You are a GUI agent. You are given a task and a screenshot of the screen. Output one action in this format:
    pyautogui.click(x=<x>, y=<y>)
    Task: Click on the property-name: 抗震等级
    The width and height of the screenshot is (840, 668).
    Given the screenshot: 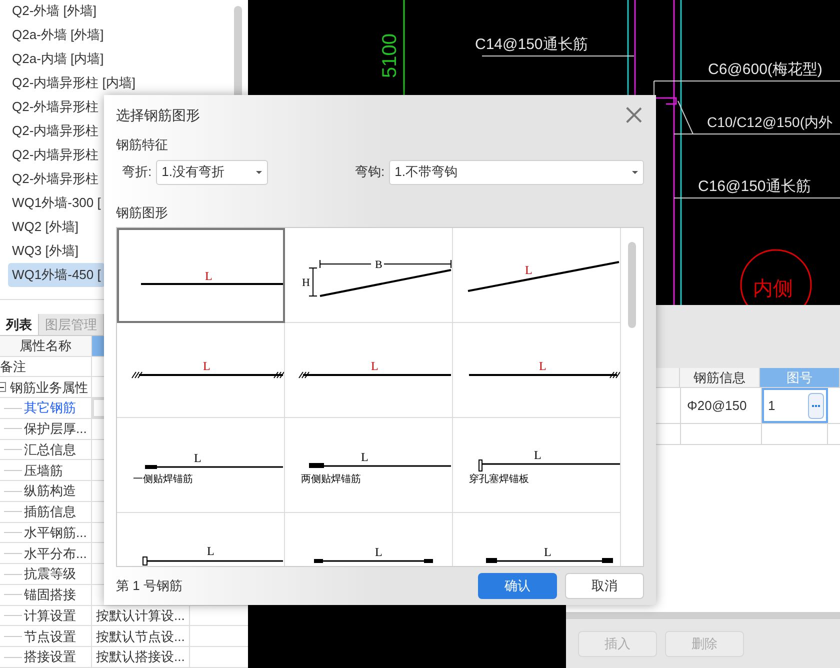 What is the action you would take?
    pyautogui.click(x=50, y=574)
    